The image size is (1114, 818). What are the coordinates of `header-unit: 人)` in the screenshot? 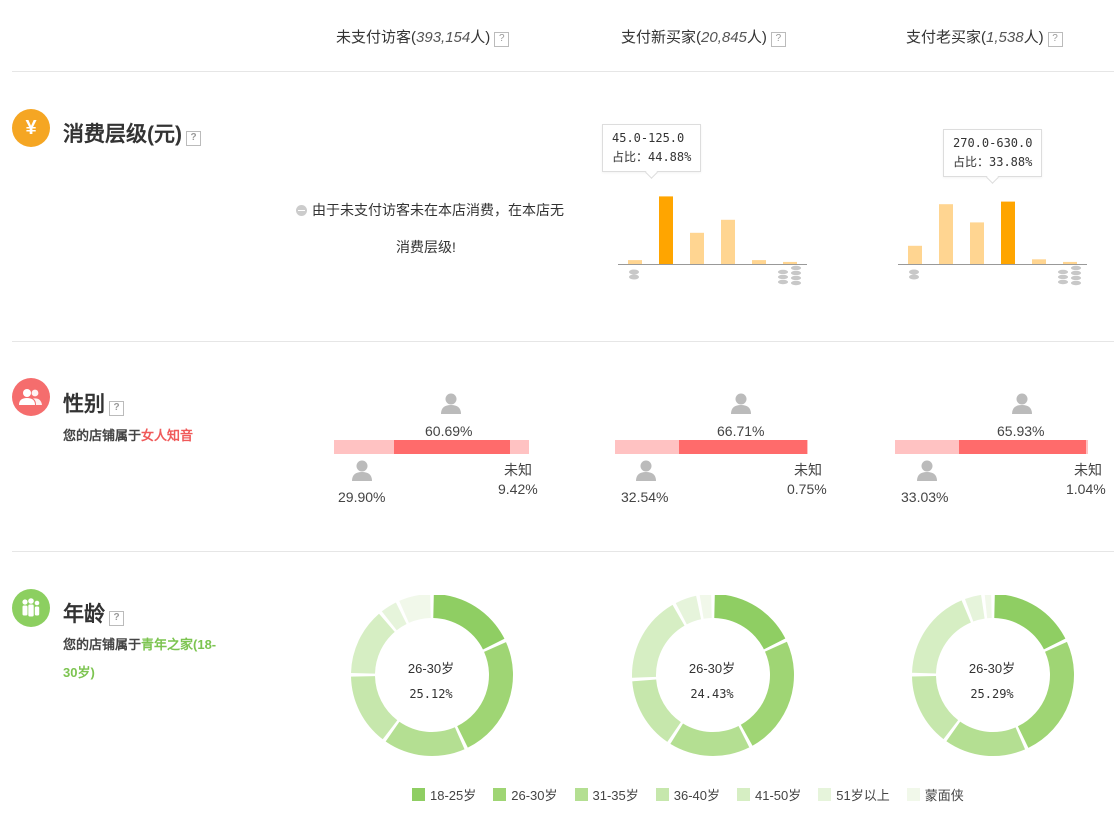 It's located at (756, 37).